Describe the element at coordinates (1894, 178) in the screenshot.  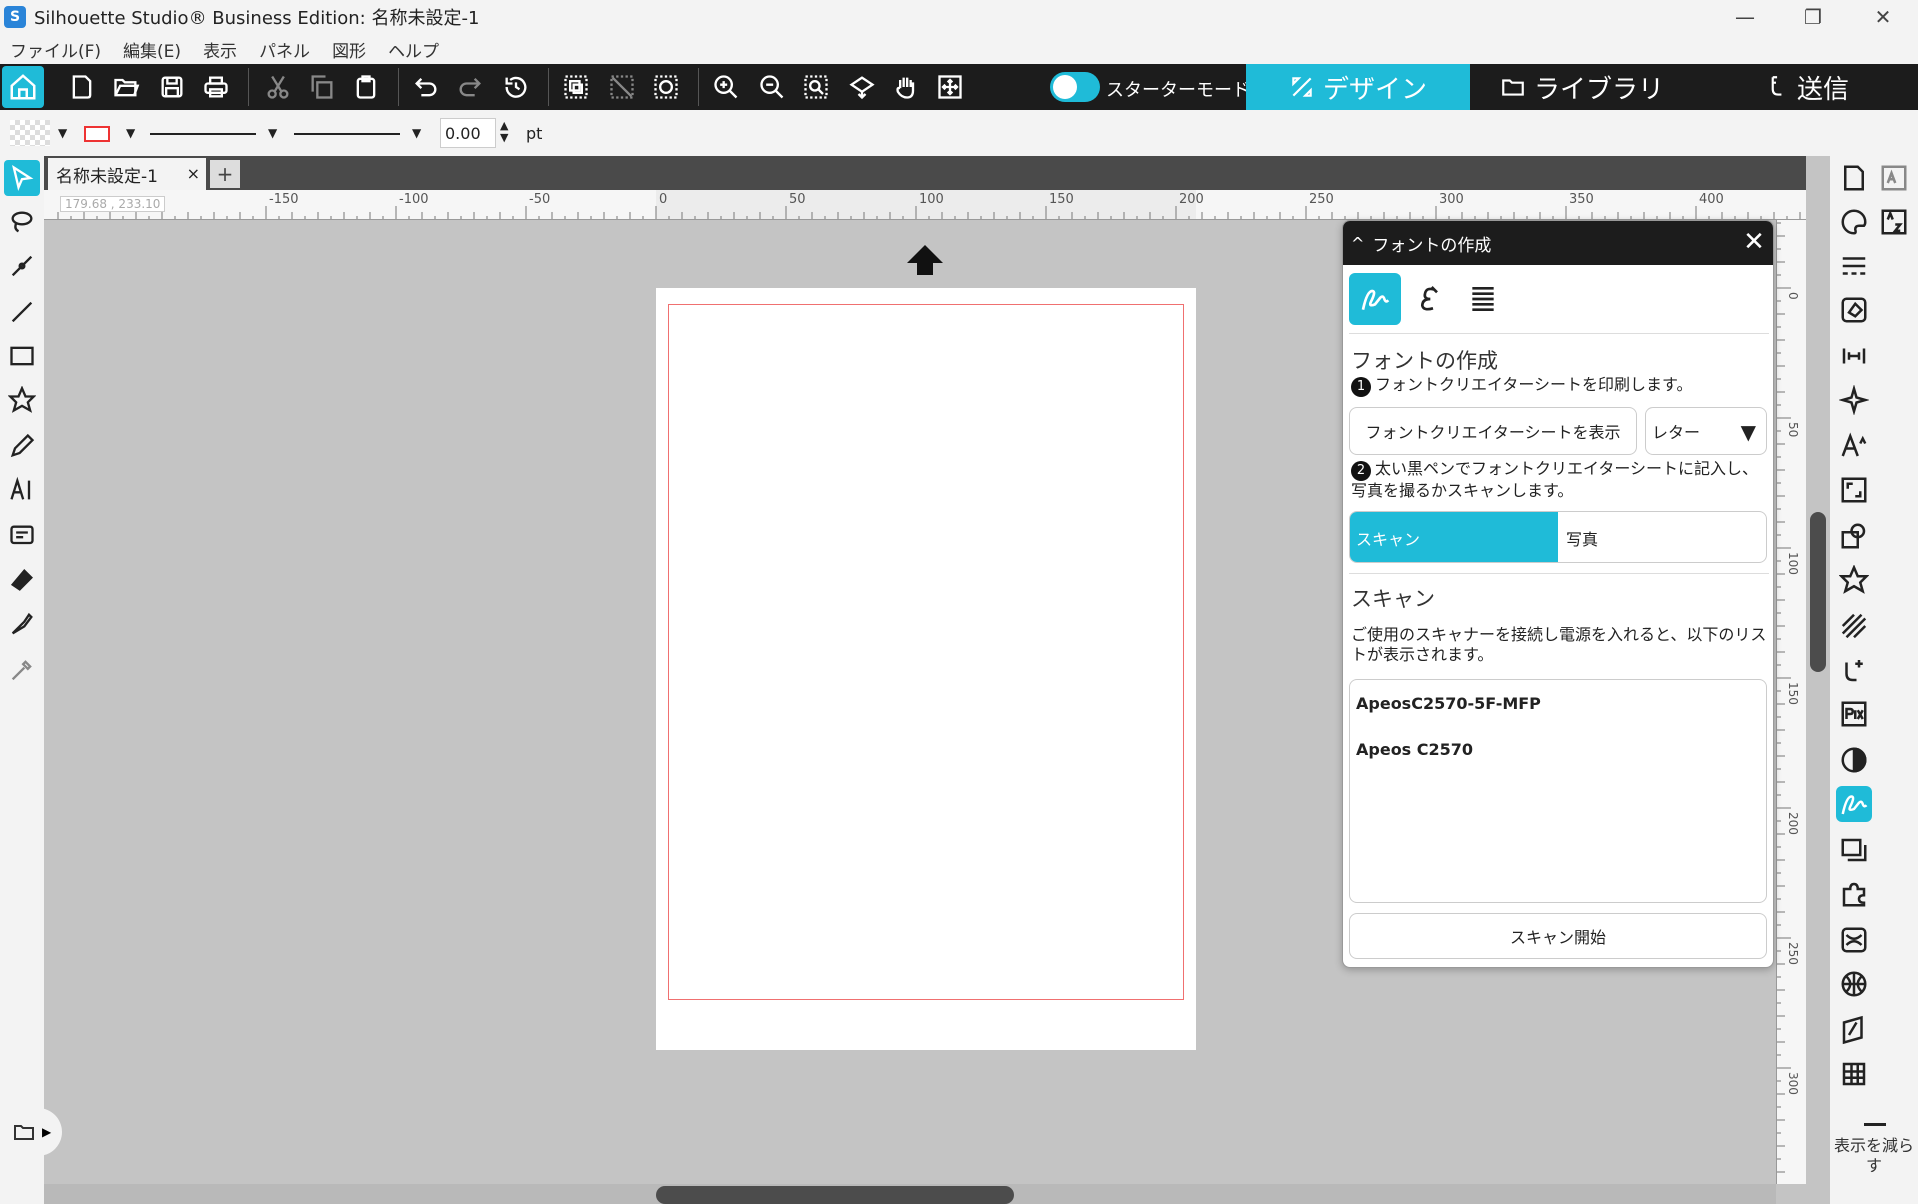
I see `text-style-panel-button` at that location.